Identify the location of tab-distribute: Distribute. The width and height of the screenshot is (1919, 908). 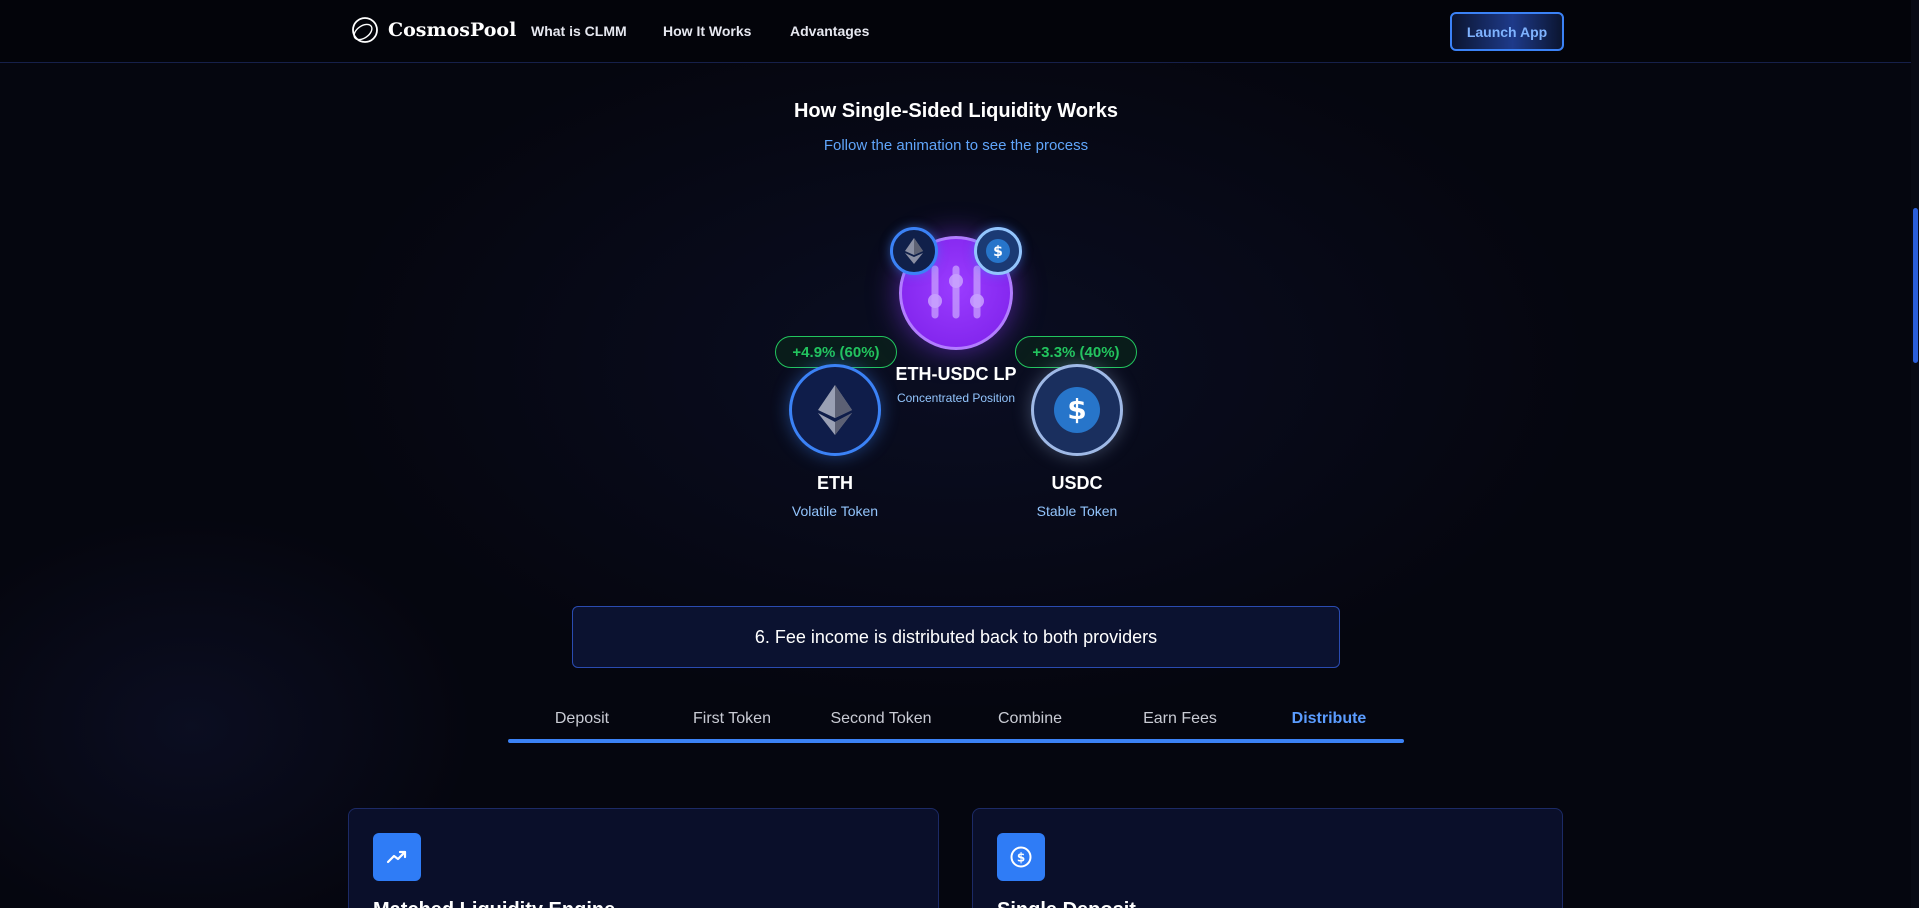
(1329, 719).